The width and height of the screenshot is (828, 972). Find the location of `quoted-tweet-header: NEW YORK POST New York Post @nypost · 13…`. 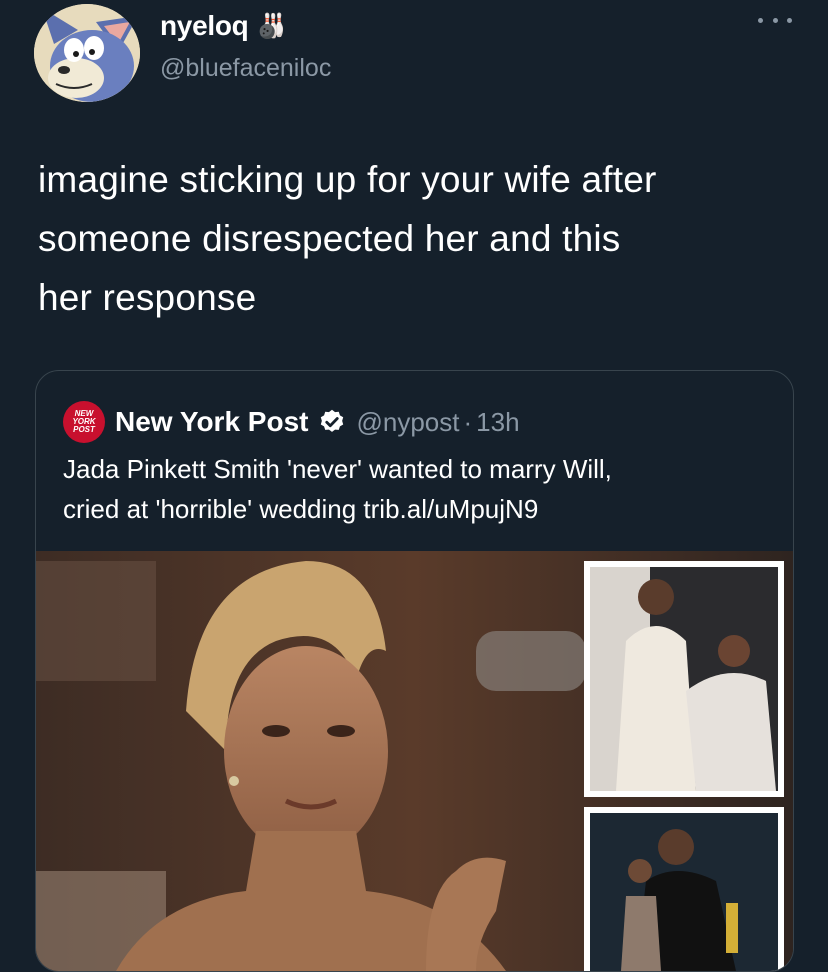

quoted-tweet-header: NEW YORK POST New York Post @nypost · 13… is located at coordinates (291, 422).